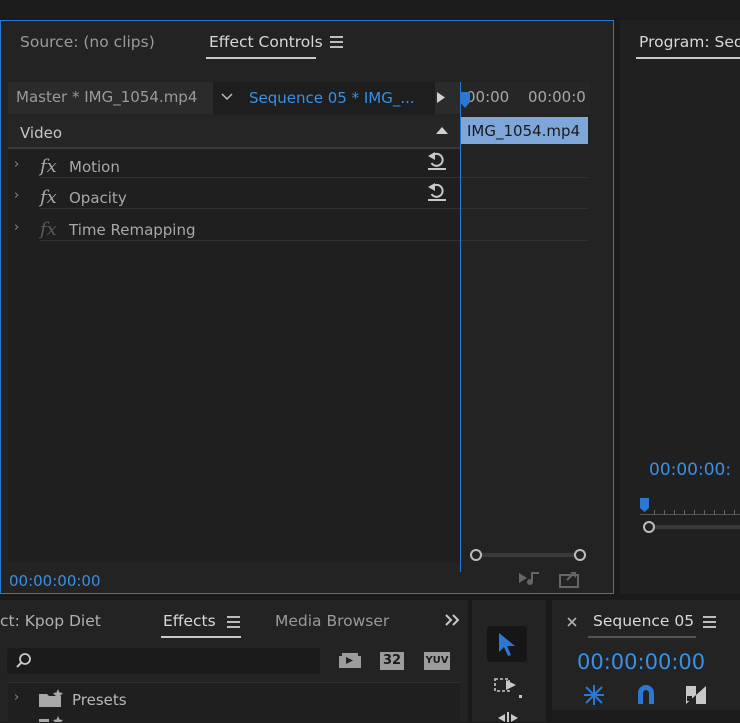 This screenshot has height=723, width=740. What do you see at coordinates (41, 133) in the screenshot?
I see `video-section-label: Video` at bounding box center [41, 133].